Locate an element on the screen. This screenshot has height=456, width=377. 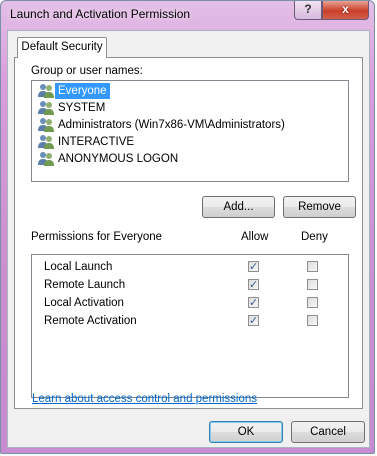
list-item-label: ANONYMOUS LOGON is located at coordinates (118, 159).